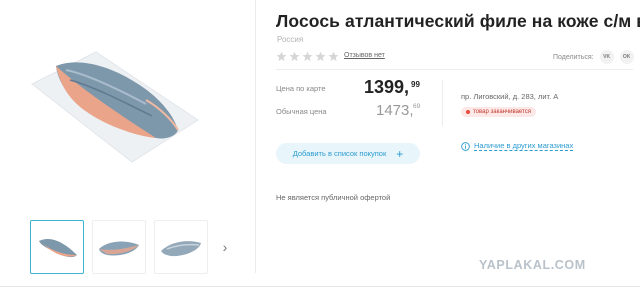 The width and height of the screenshot is (640, 293). Describe the element at coordinates (301, 111) in the screenshot. I see `regular-price-label: Обычная цена` at that location.